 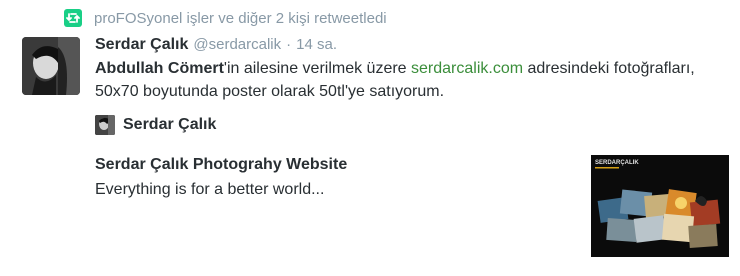 What do you see at coordinates (467, 68) in the screenshot?
I see `url-link: serdarcalik.com` at bounding box center [467, 68].